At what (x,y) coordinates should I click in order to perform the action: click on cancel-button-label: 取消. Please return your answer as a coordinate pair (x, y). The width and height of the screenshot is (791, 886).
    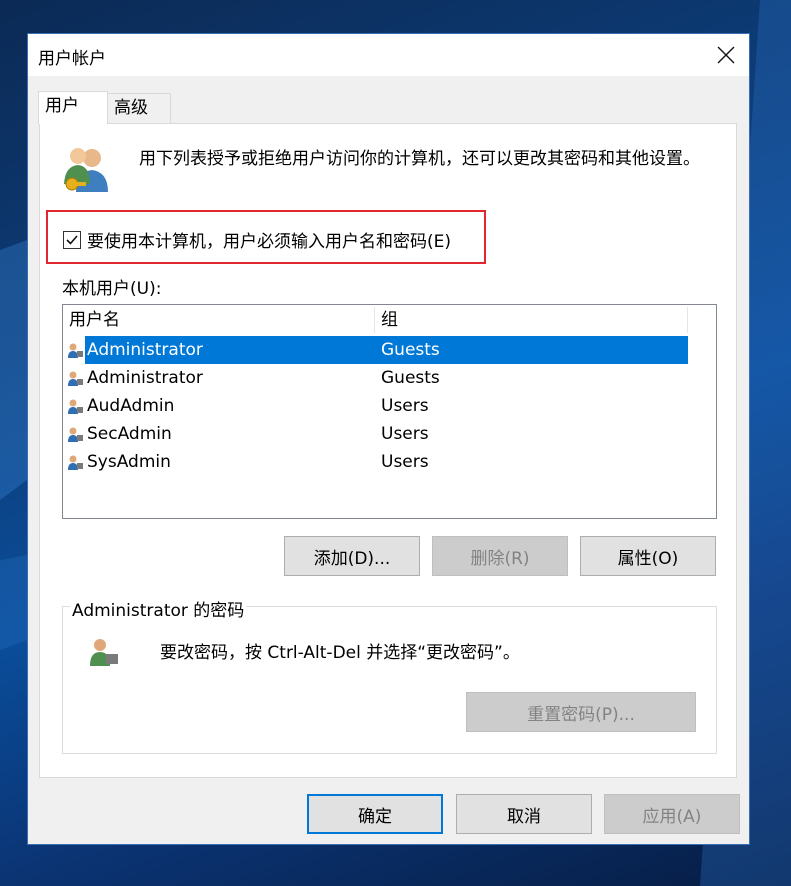
    Looking at the image, I should click on (524, 816).